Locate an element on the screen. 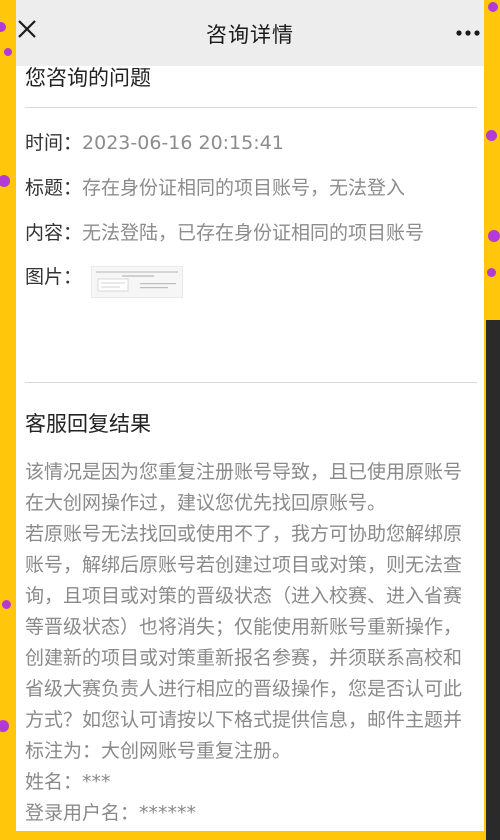 This screenshot has width=500, height=840. nav-bar: 咨询详情 is located at coordinates (250, 33).